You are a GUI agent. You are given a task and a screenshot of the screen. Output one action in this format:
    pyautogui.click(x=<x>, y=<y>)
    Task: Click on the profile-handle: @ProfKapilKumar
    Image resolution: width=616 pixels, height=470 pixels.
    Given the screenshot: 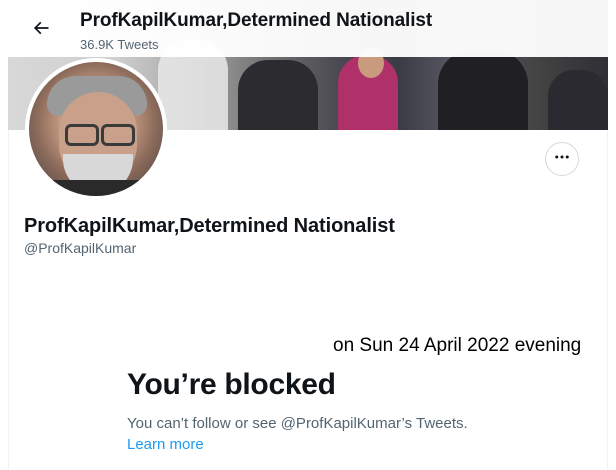 What is the action you would take?
    pyautogui.click(x=80, y=248)
    